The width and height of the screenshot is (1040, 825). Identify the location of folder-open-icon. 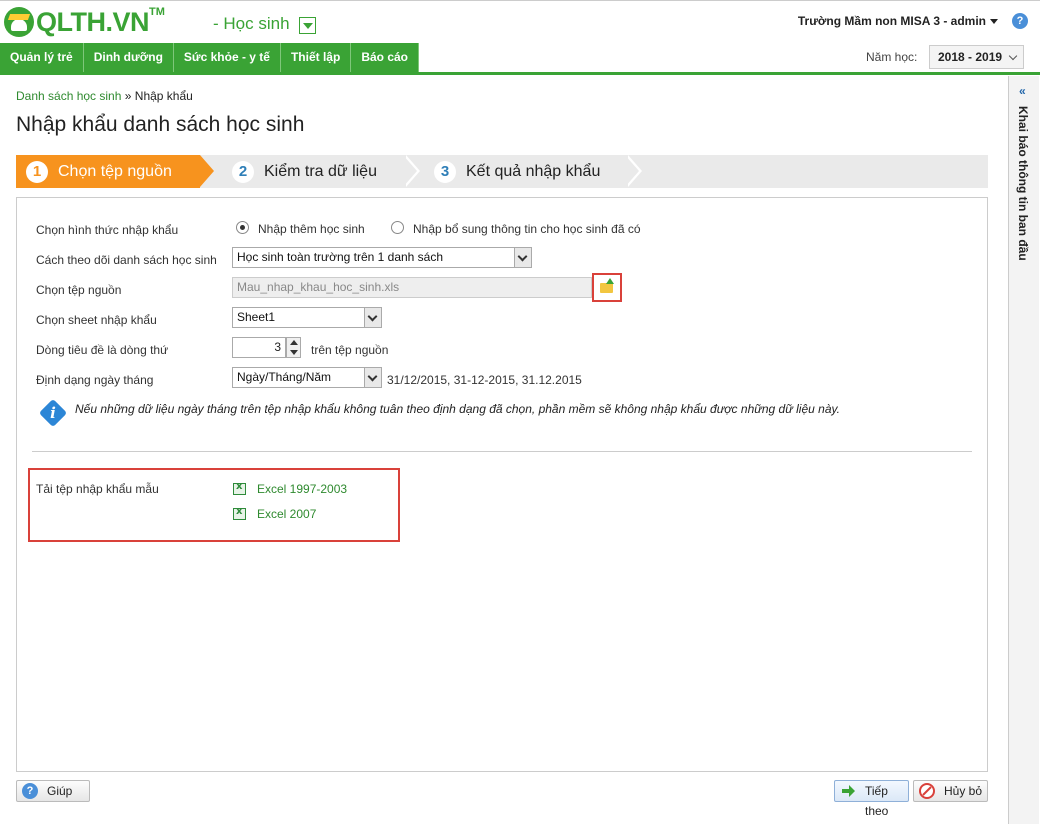
(606, 288).